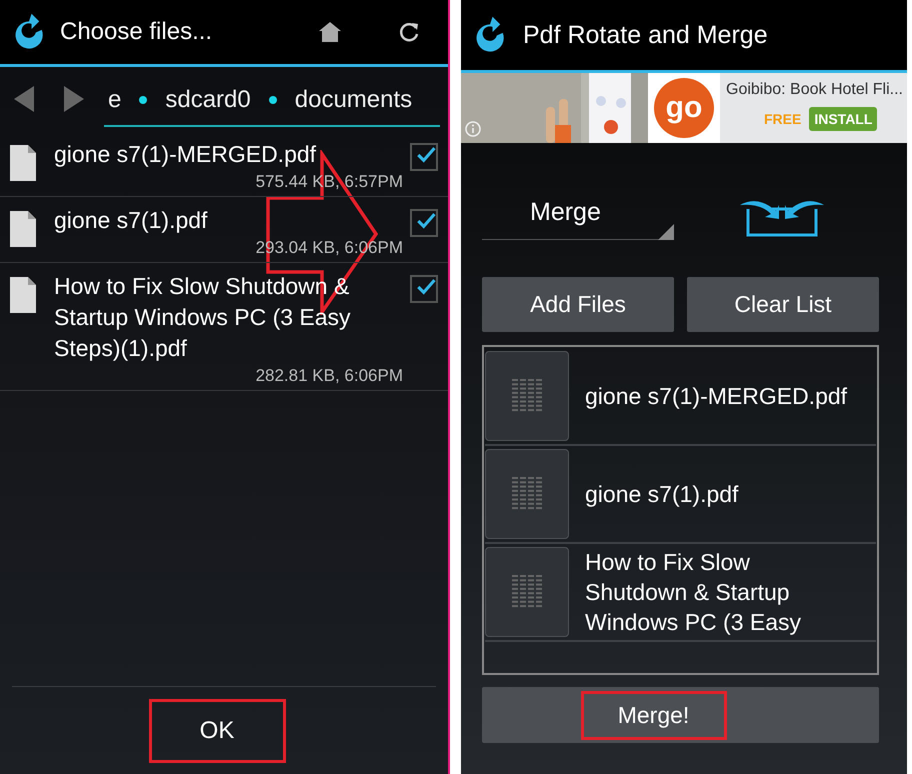  What do you see at coordinates (328, 376) in the screenshot?
I see `file-info: 282.81 KB, 6:06PM` at bounding box center [328, 376].